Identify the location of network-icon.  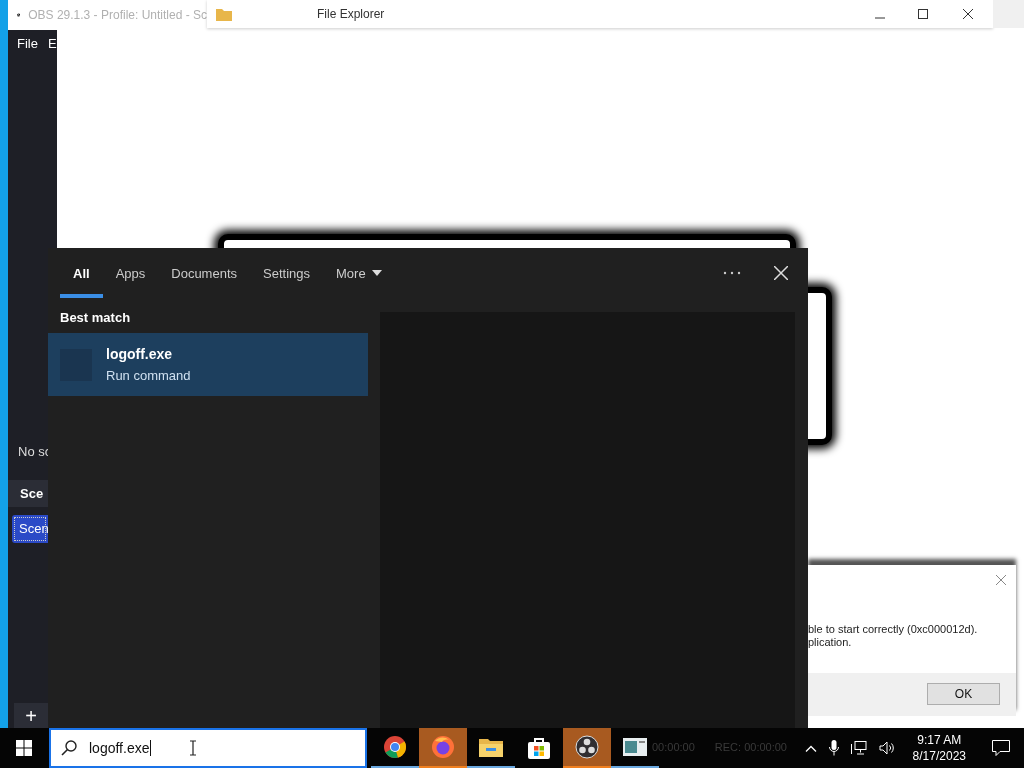
(858, 748).